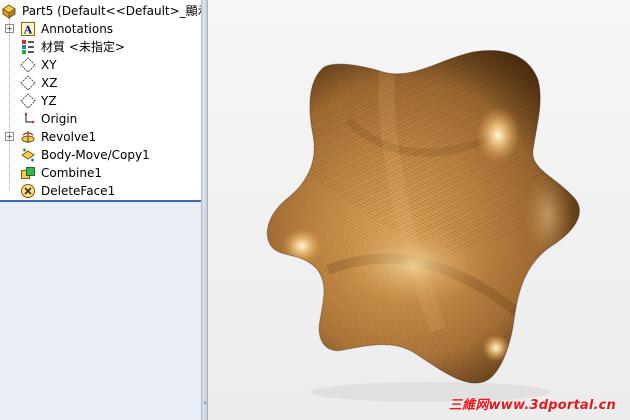  I want to click on tree-item-deleteface1: DeleteFace1, so click(100, 191).